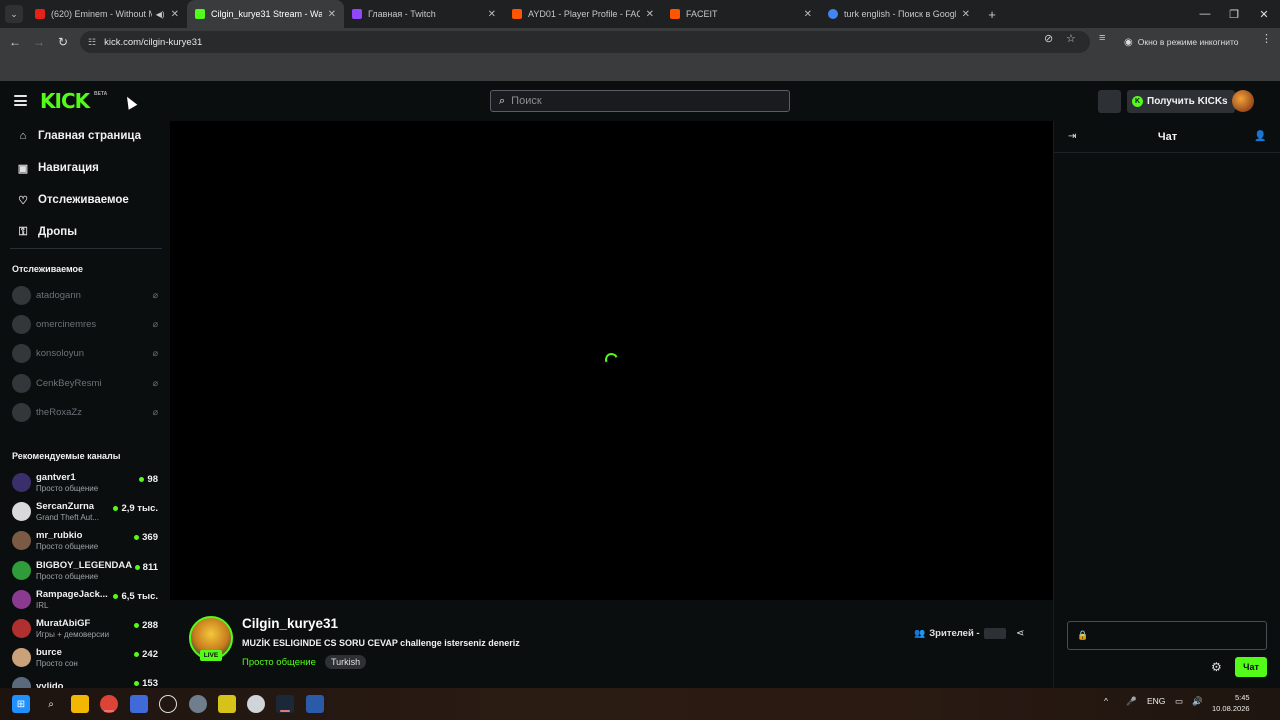 The width and height of the screenshot is (1280, 720). I want to click on incognito-icon: ◉, so click(1128, 42).